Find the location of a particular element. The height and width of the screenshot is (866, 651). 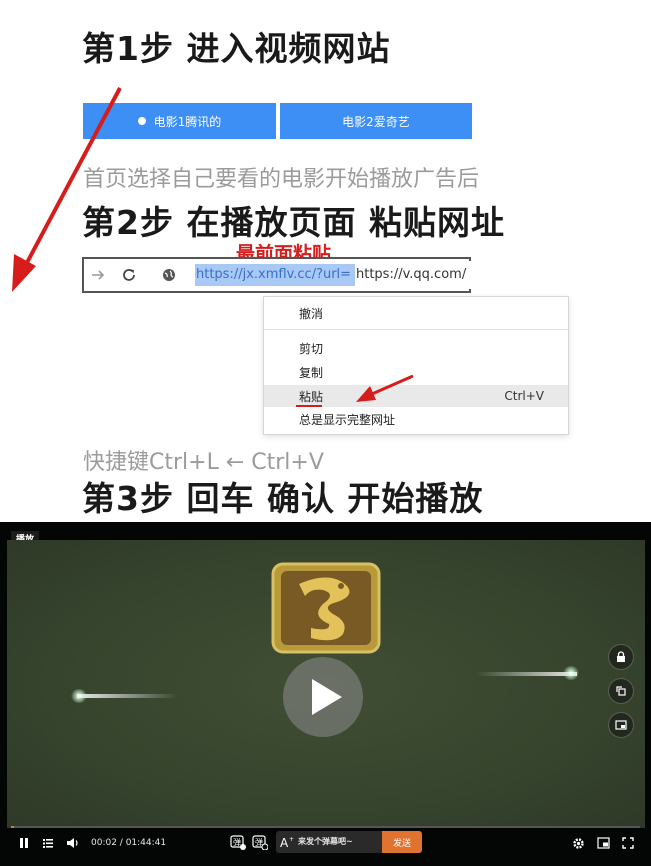

tab-tencent: 电影1腾讯的 is located at coordinates (179, 121).